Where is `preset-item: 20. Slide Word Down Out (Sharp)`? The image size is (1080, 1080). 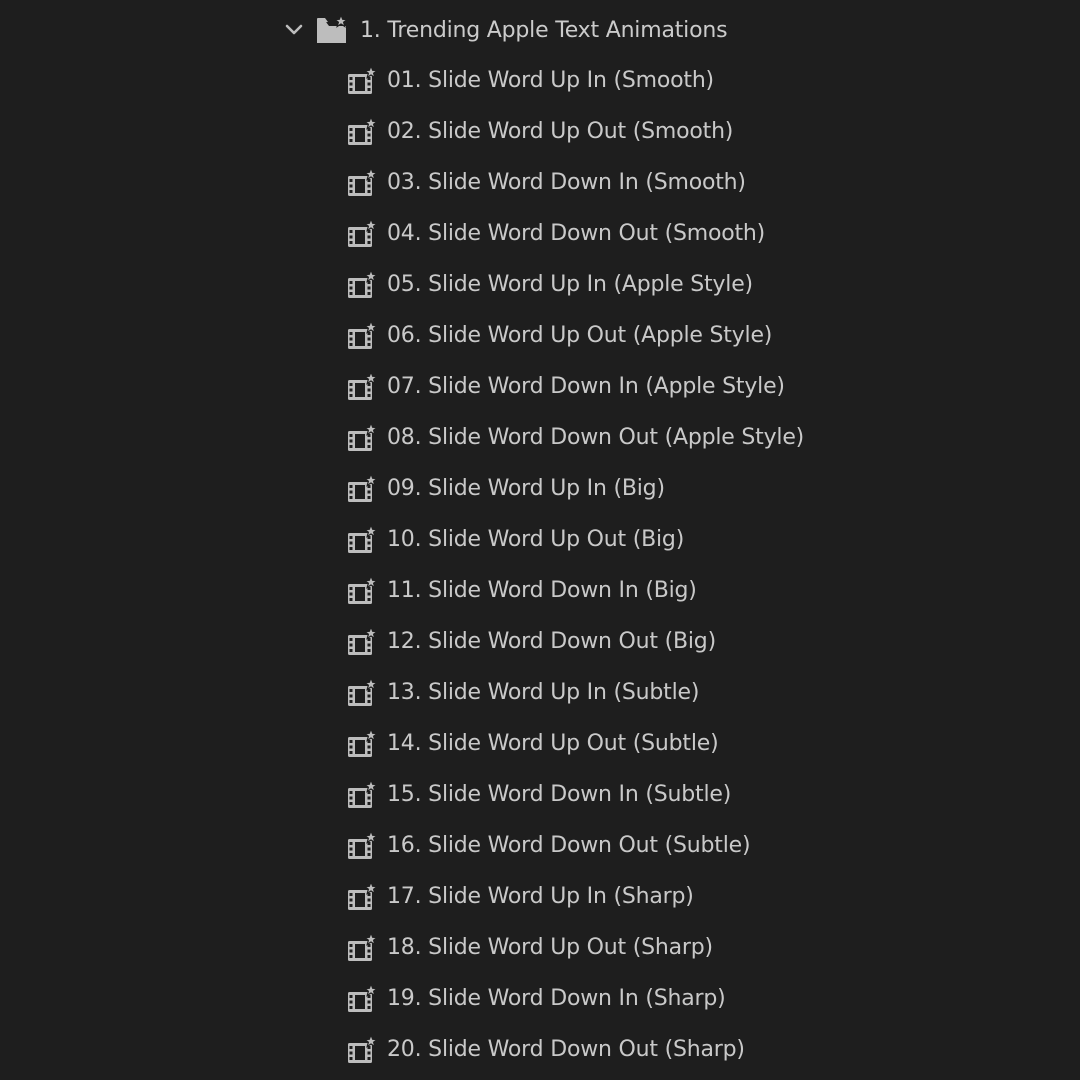
preset-item: 20. Slide Word Down Out (Sharp) is located at coordinates (575, 1049).